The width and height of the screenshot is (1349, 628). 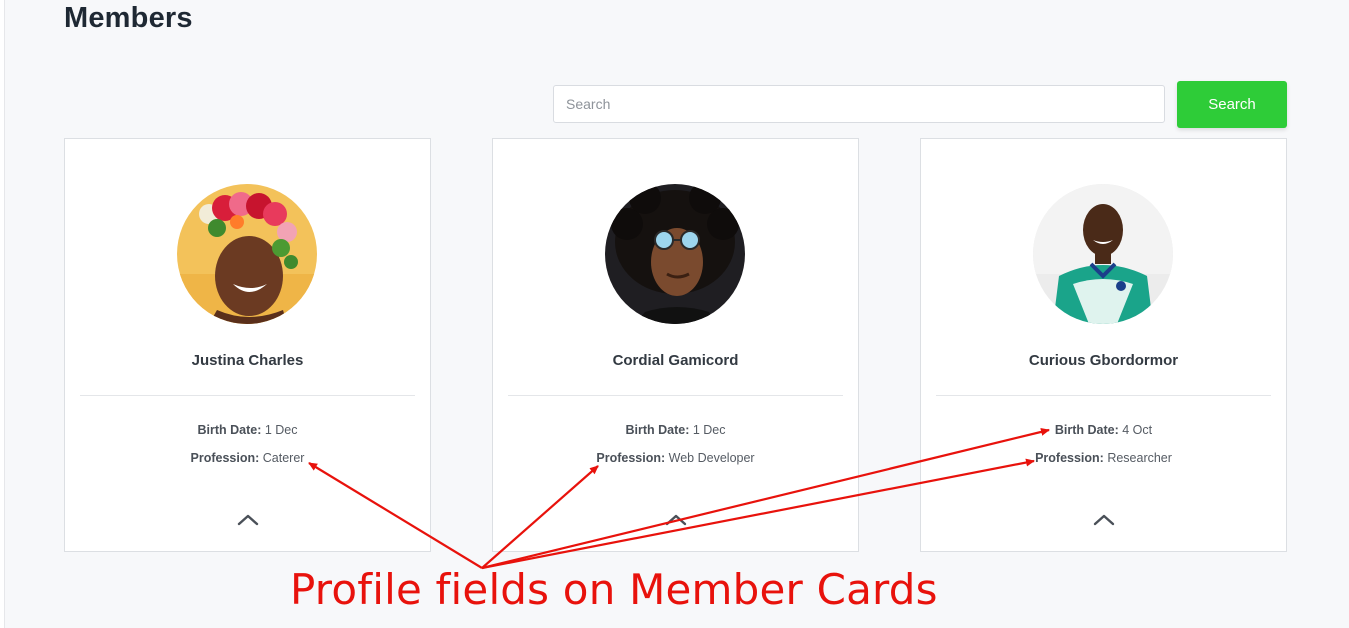 I want to click on search-input, so click(x=859, y=104).